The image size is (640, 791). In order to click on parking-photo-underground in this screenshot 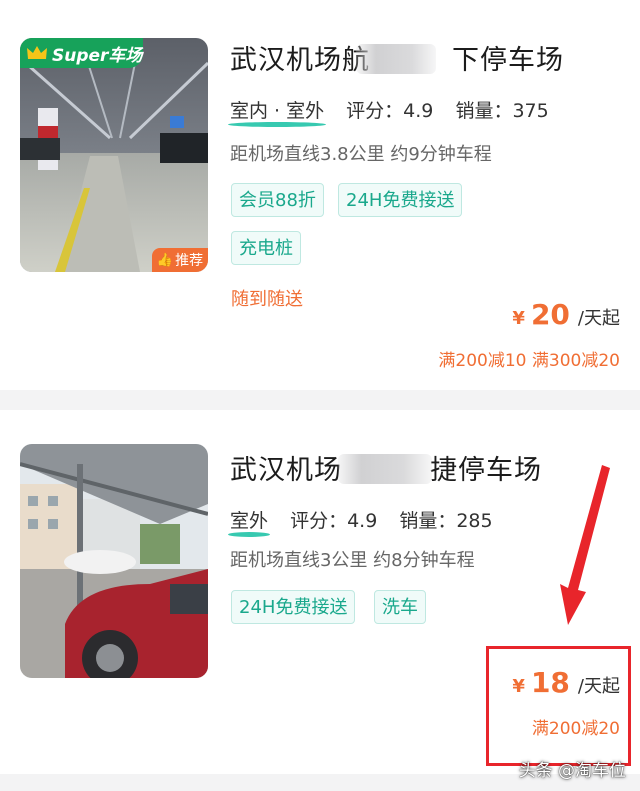, I will do `click(114, 155)`.